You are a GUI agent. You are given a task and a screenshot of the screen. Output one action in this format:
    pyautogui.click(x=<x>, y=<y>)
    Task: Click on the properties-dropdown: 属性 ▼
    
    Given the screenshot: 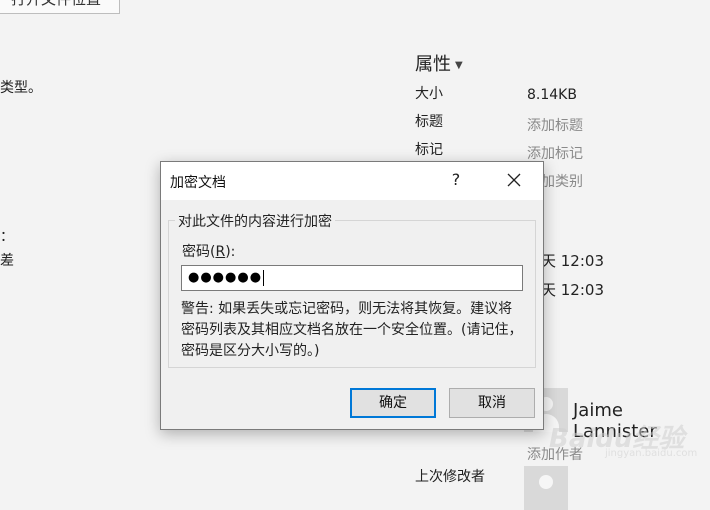 What is the action you would take?
    pyautogui.click(x=439, y=63)
    